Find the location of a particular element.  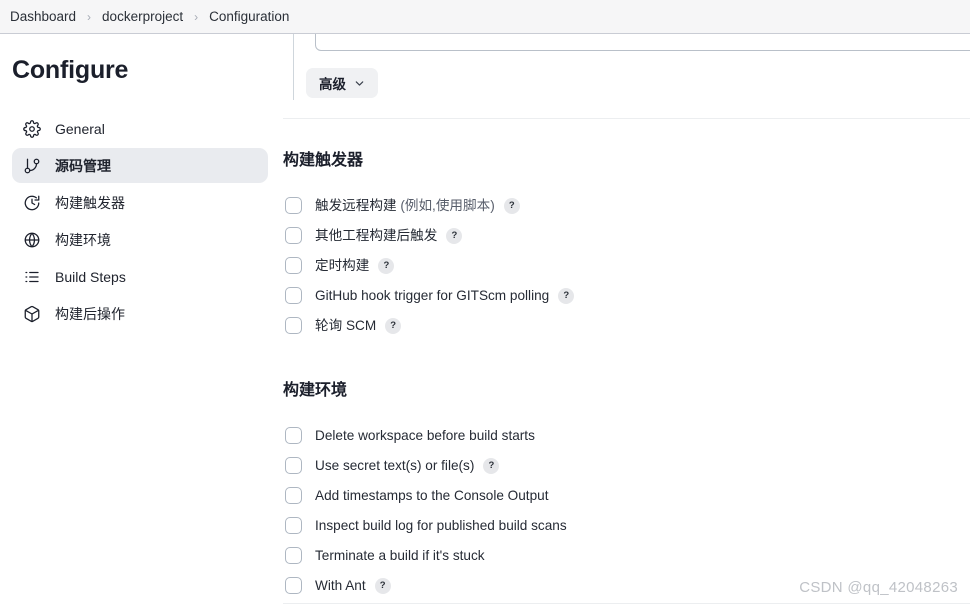

option-label: 轮询 SCM is located at coordinates (346, 325).